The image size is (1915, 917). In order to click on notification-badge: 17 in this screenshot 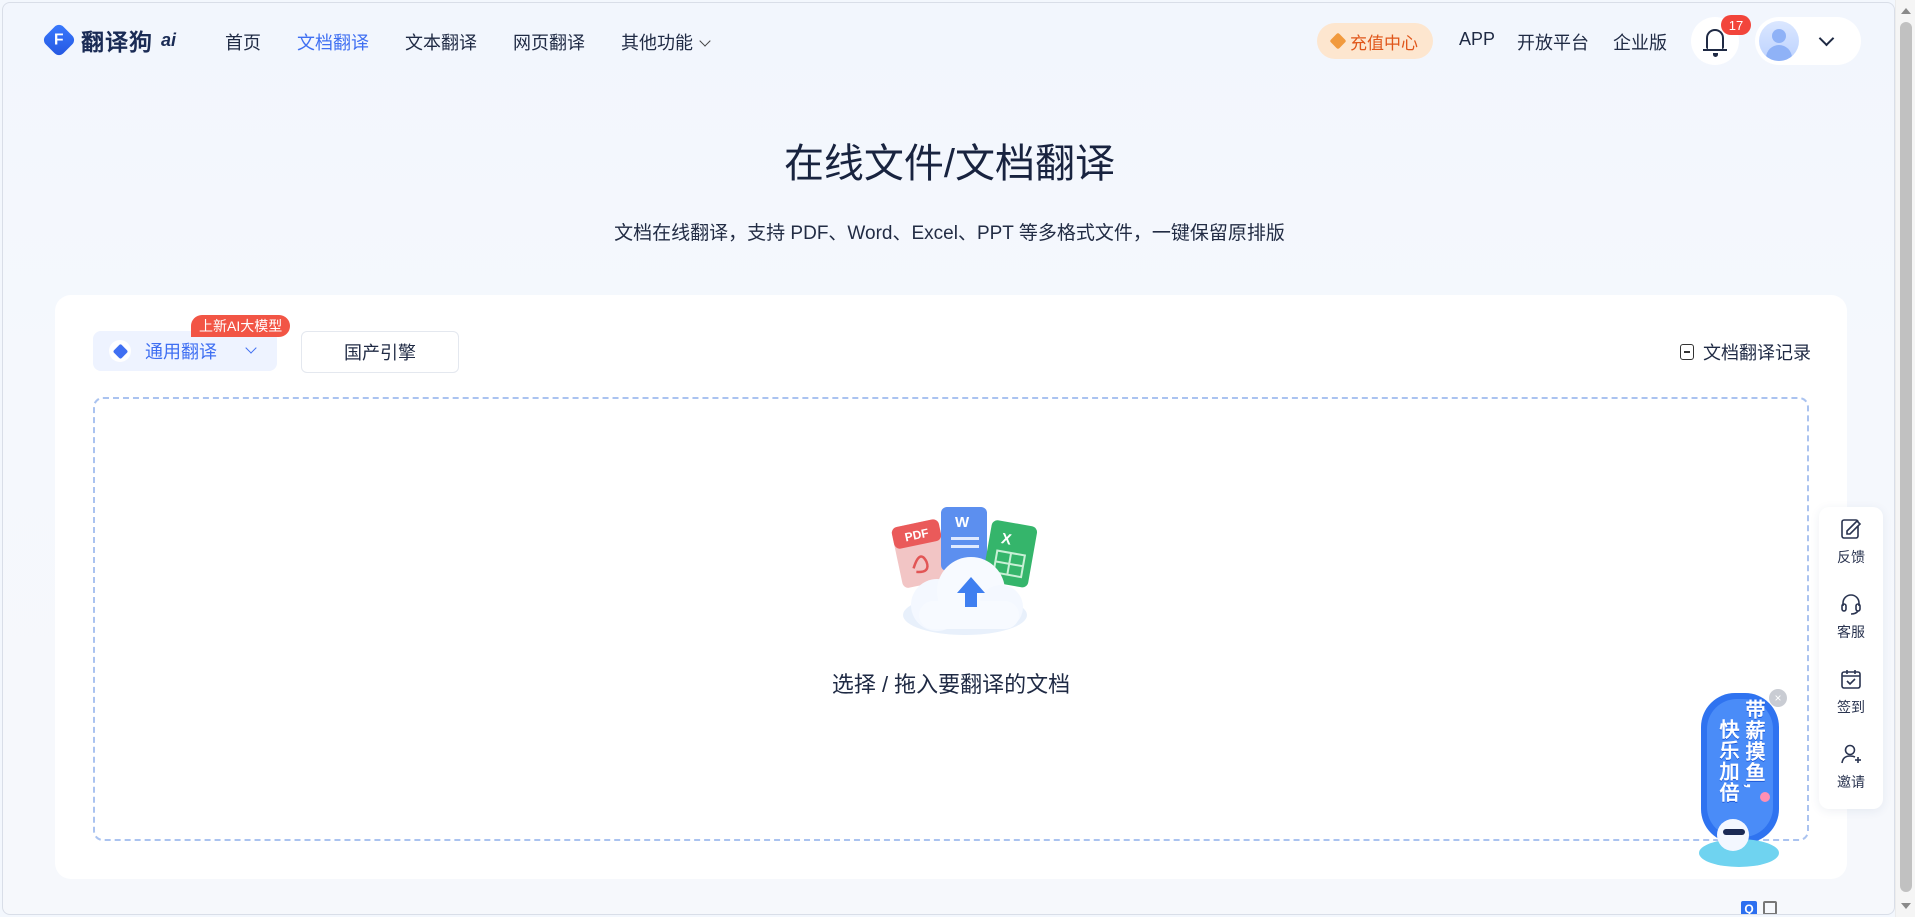, I will do `click(1736, 25)`.